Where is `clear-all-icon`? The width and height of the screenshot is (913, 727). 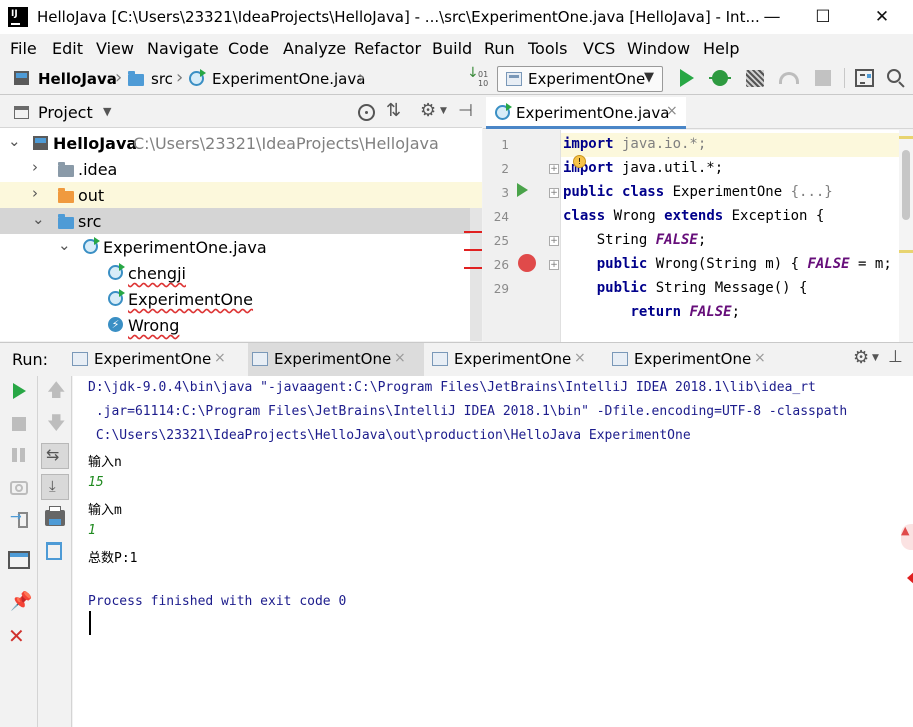
clear-all-icon is located at coordinates (54, 551).